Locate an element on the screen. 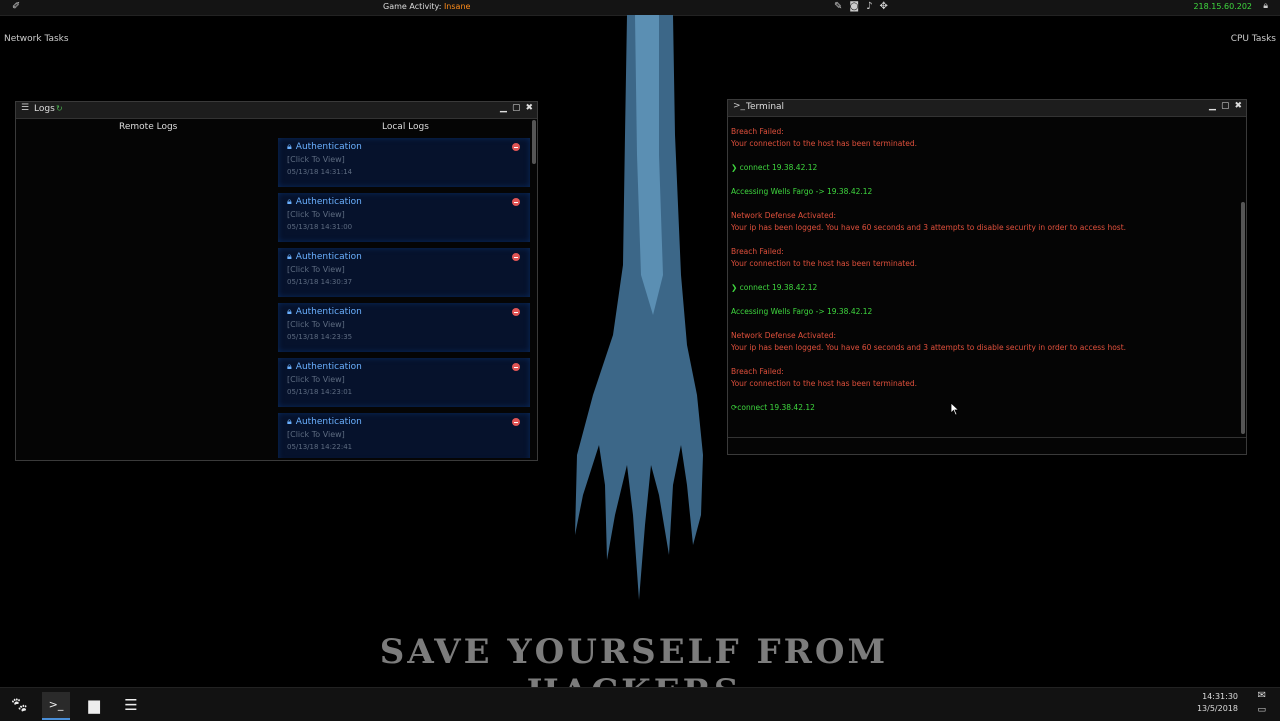  top-tools: ✎ ◙ ♪ ✥ is located at coordinates (864, 6).